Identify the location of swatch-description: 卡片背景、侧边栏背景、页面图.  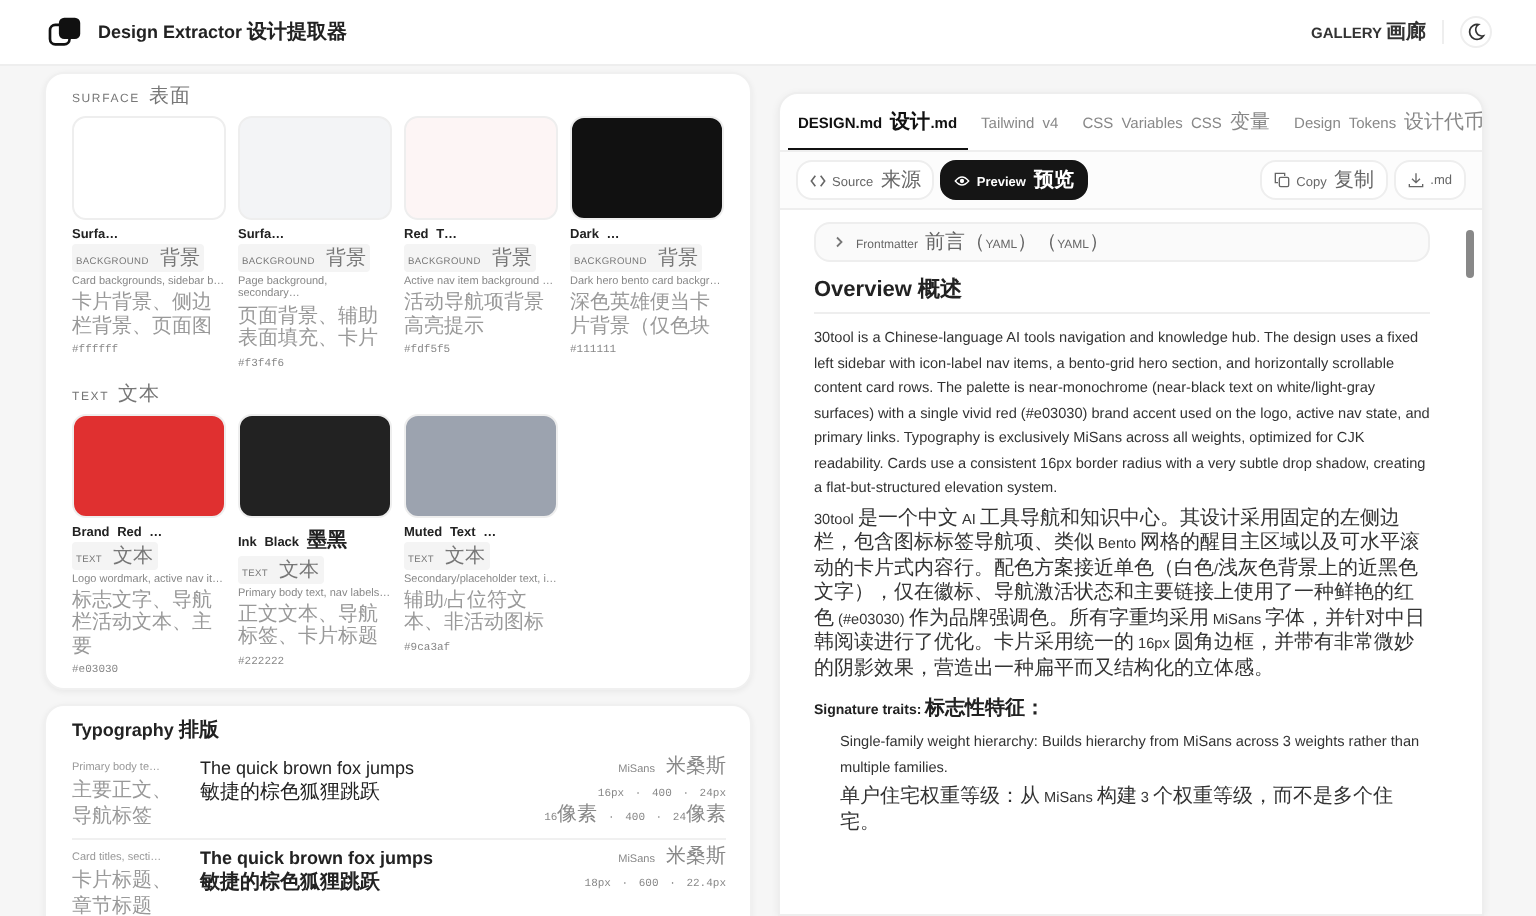
(143, 315).